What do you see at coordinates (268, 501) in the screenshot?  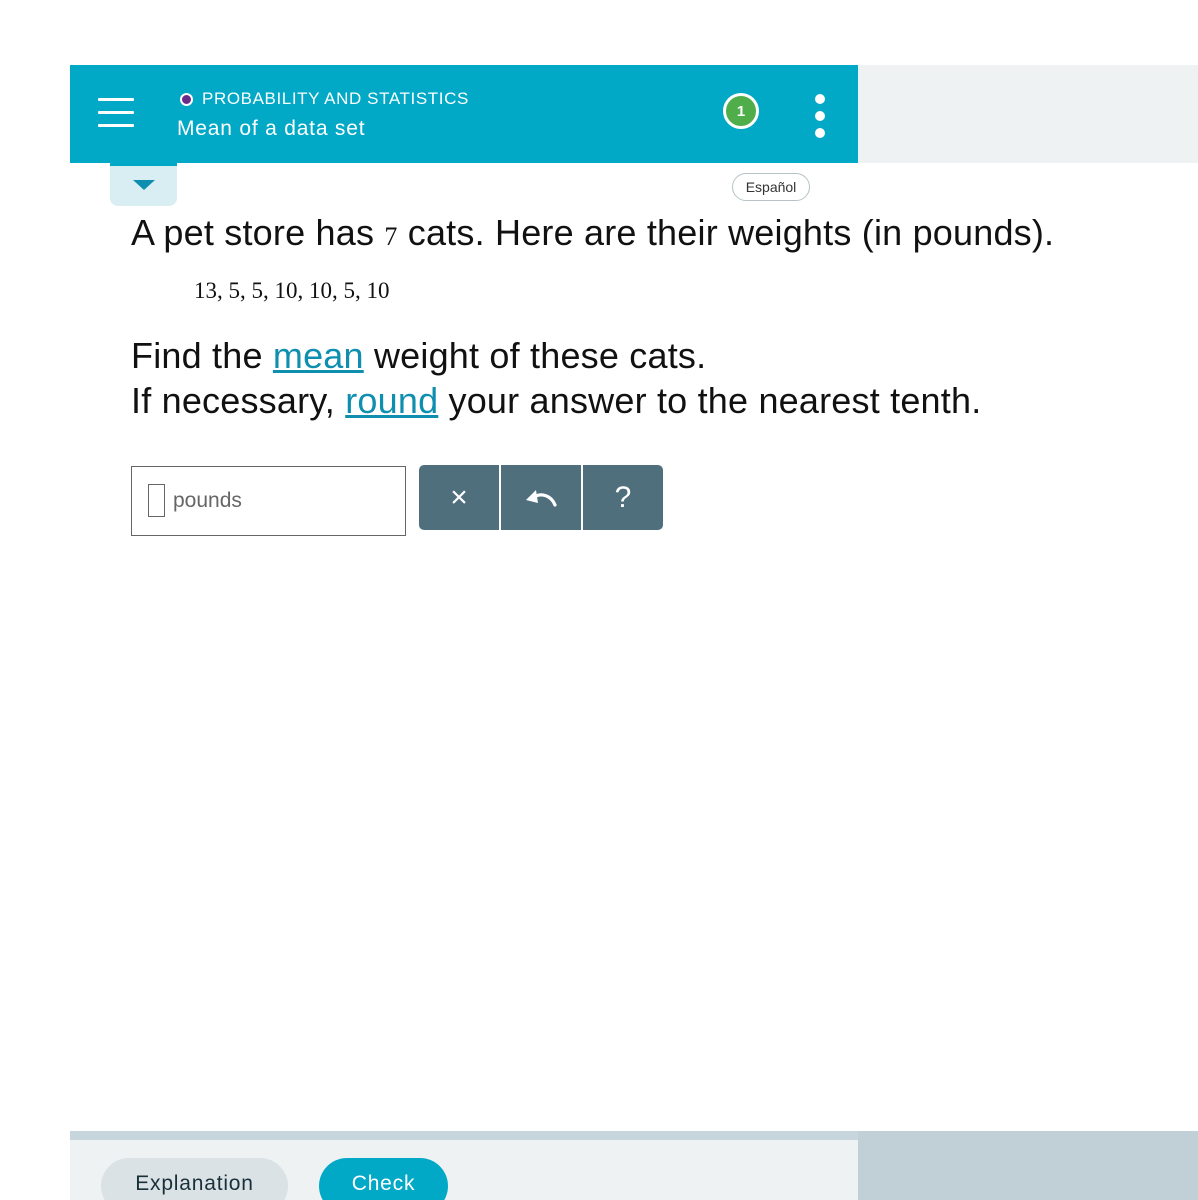 I see `answer-input: pounds` at bounding box center [268, 501].